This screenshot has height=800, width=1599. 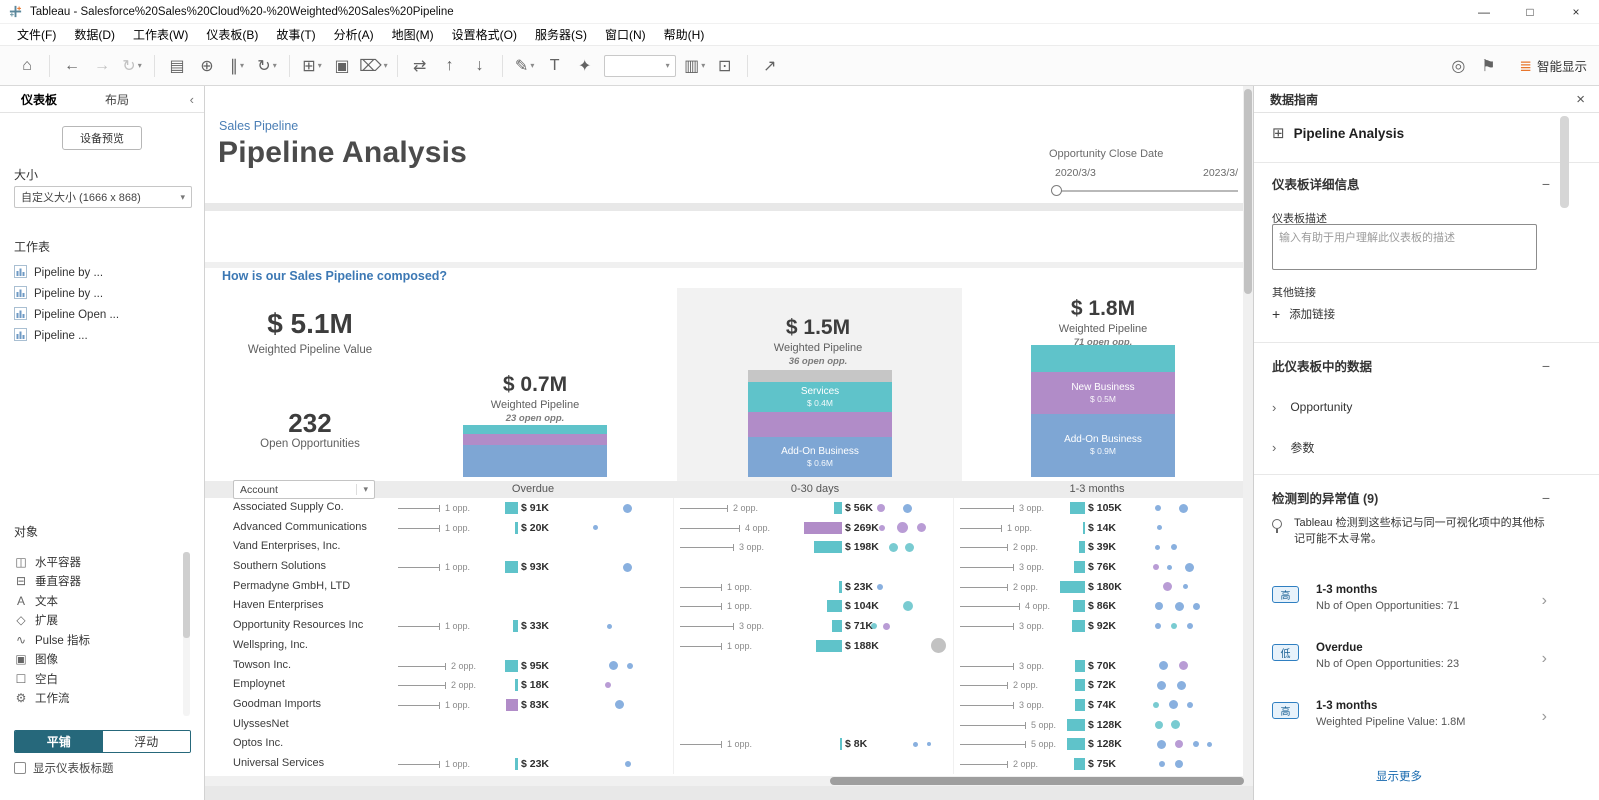 What do you see at coordinates (724, 764) in the screenshot?
I see `table-row: Universal Services 1 opp. $ 23K 2 opp. $ 75K` at bounding box center [724, 764].